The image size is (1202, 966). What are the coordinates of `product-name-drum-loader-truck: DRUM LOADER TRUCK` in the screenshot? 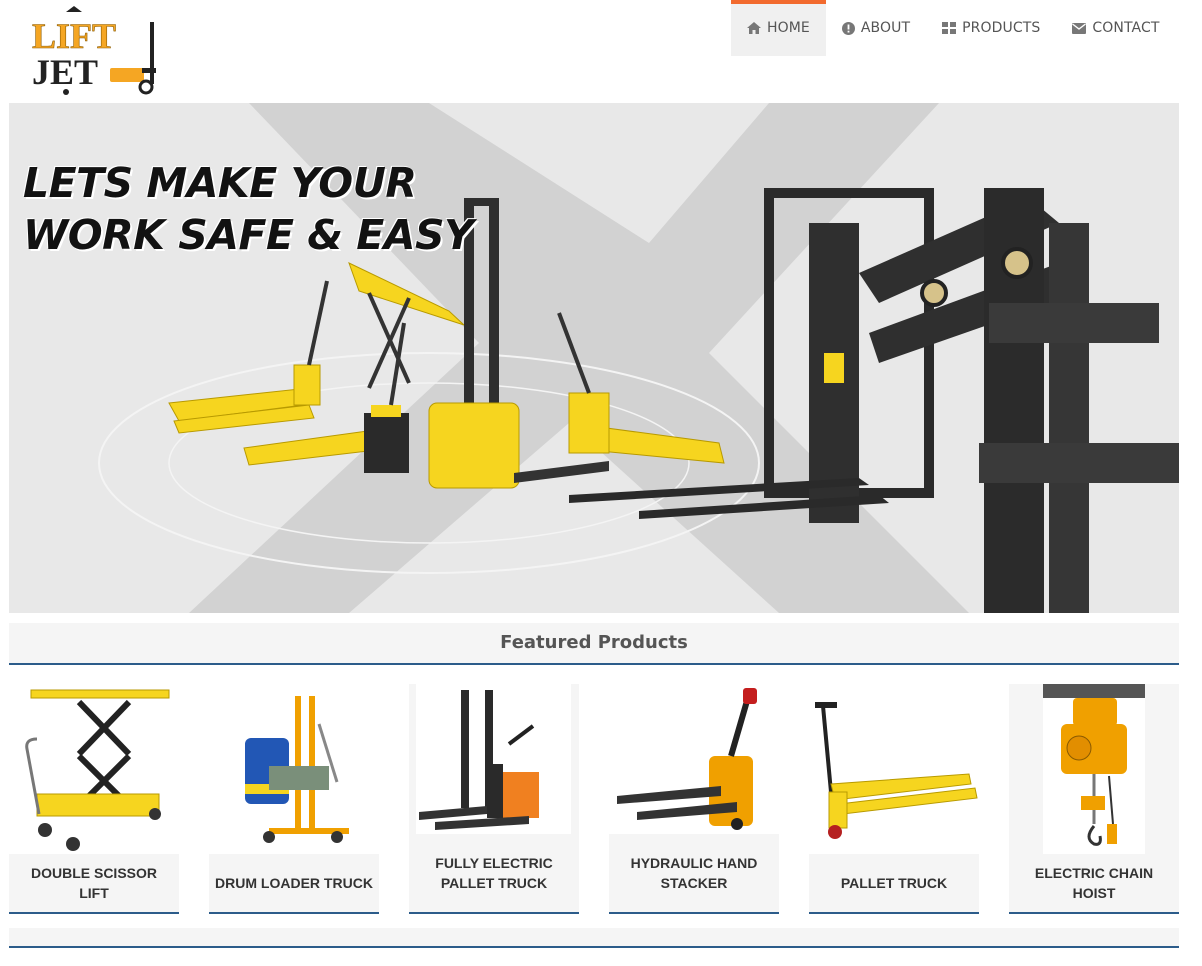 It's located at (294, 884).